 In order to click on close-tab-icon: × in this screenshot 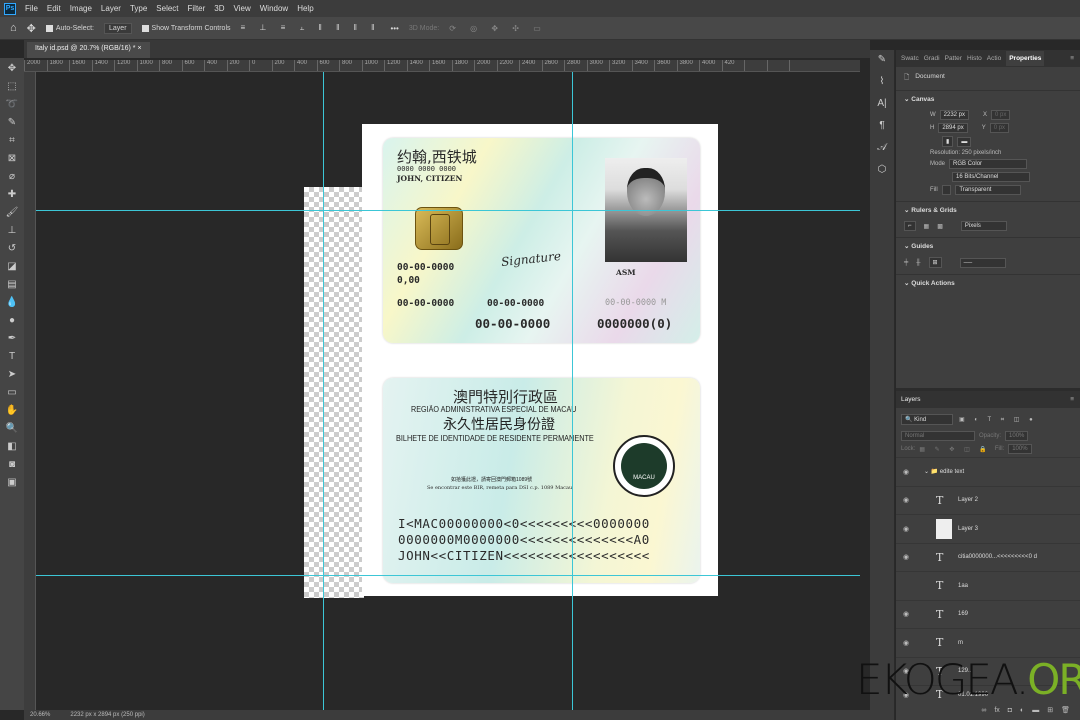, I will do `click(139, 48)`.